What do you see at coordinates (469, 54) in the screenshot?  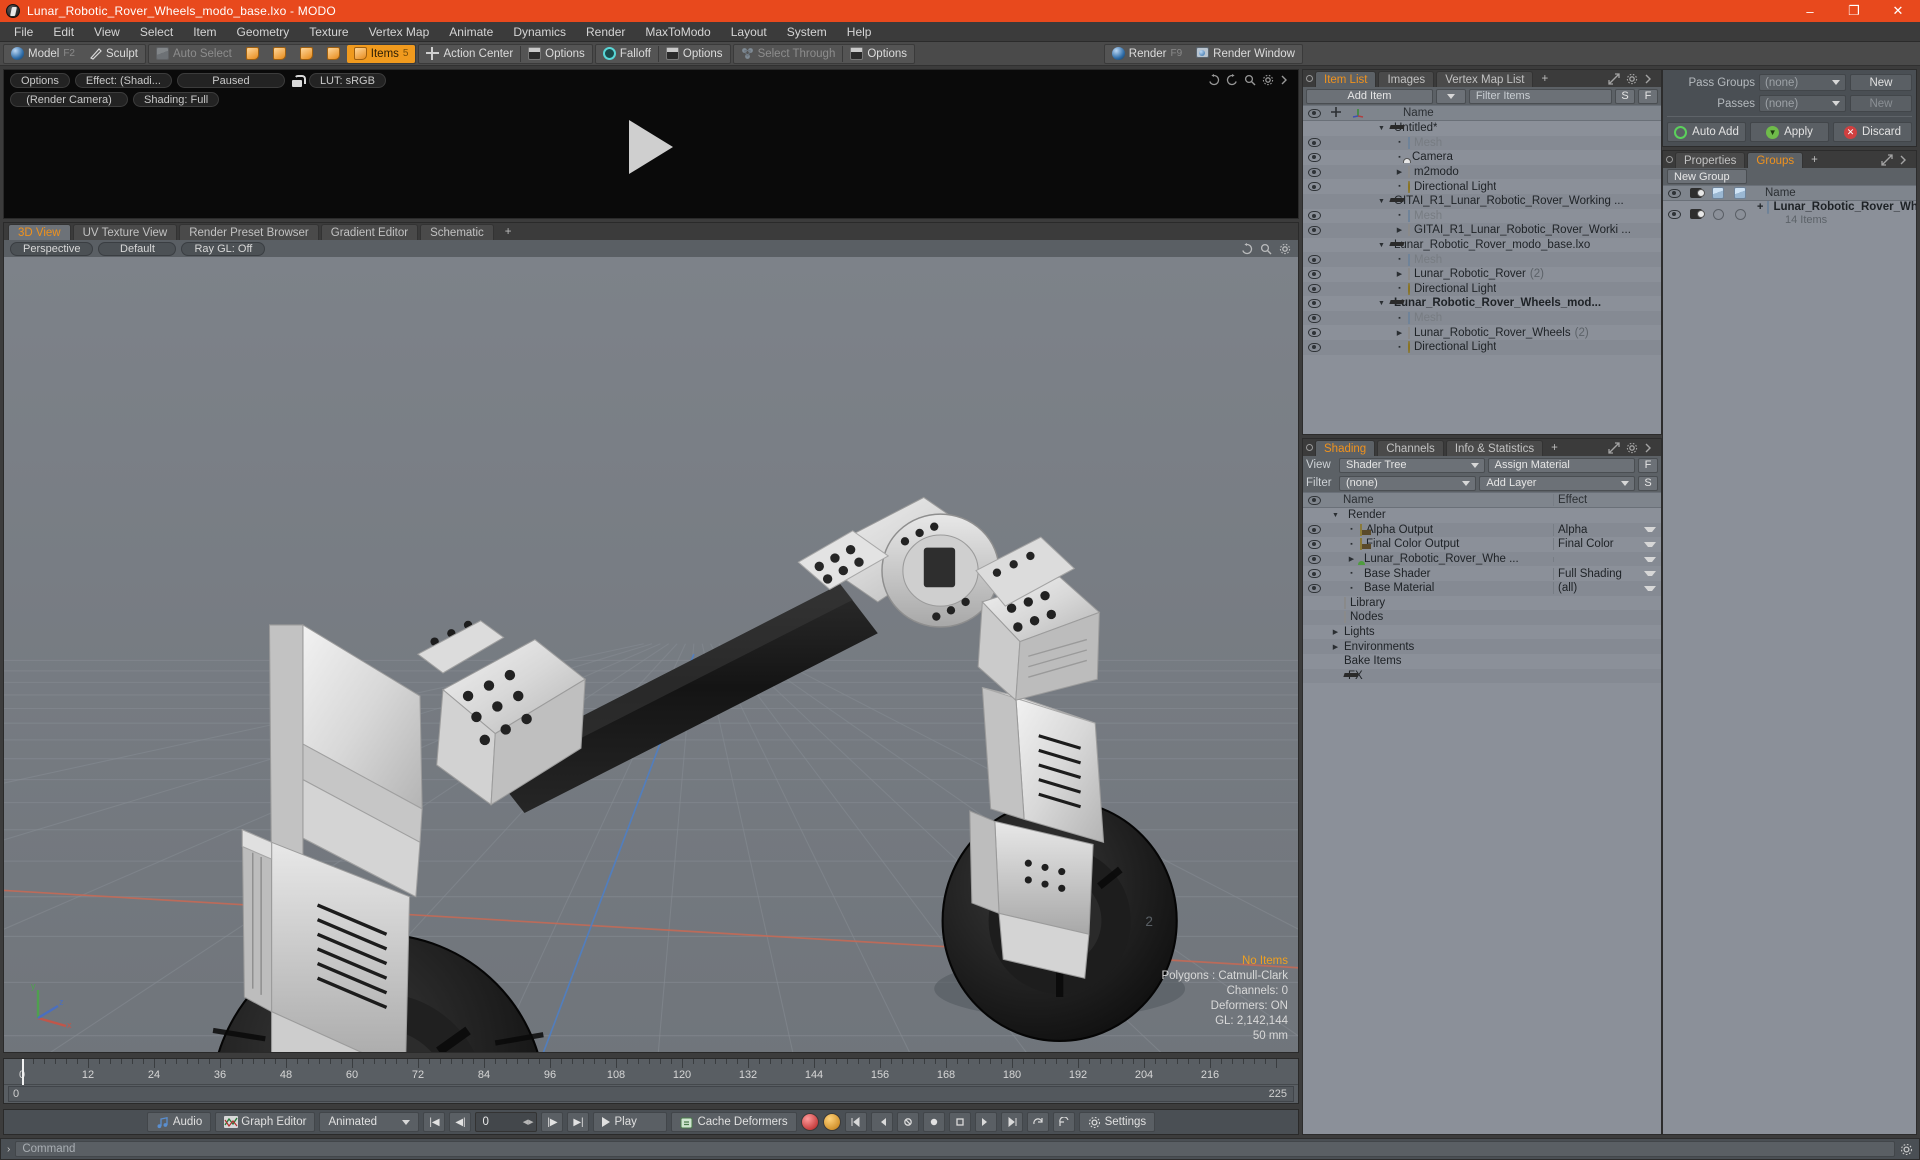 I see `action-center-button: Action Center` at bounding box center [469, 54].